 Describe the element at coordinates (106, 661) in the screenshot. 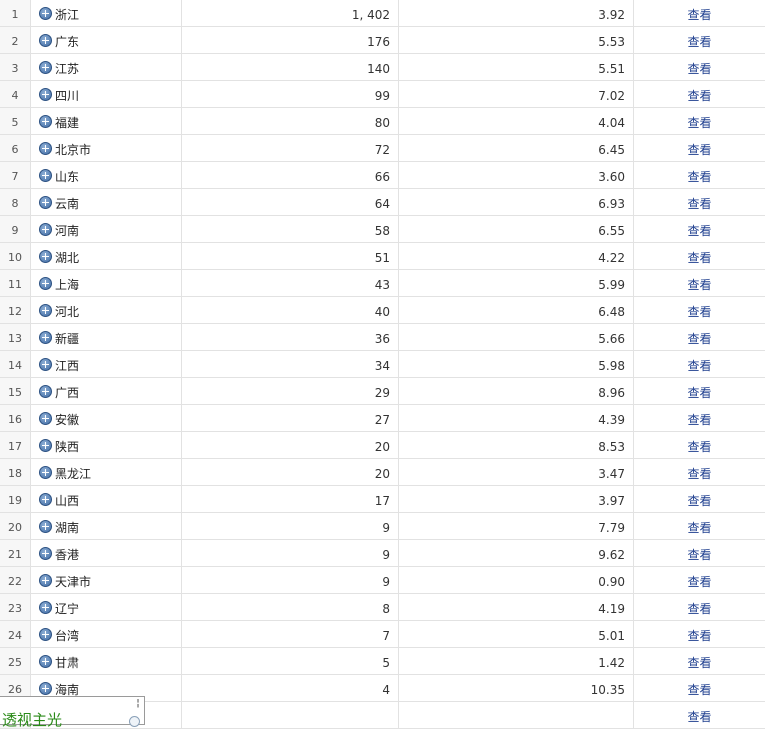

I see `province-cell: 甘肃` at that location.